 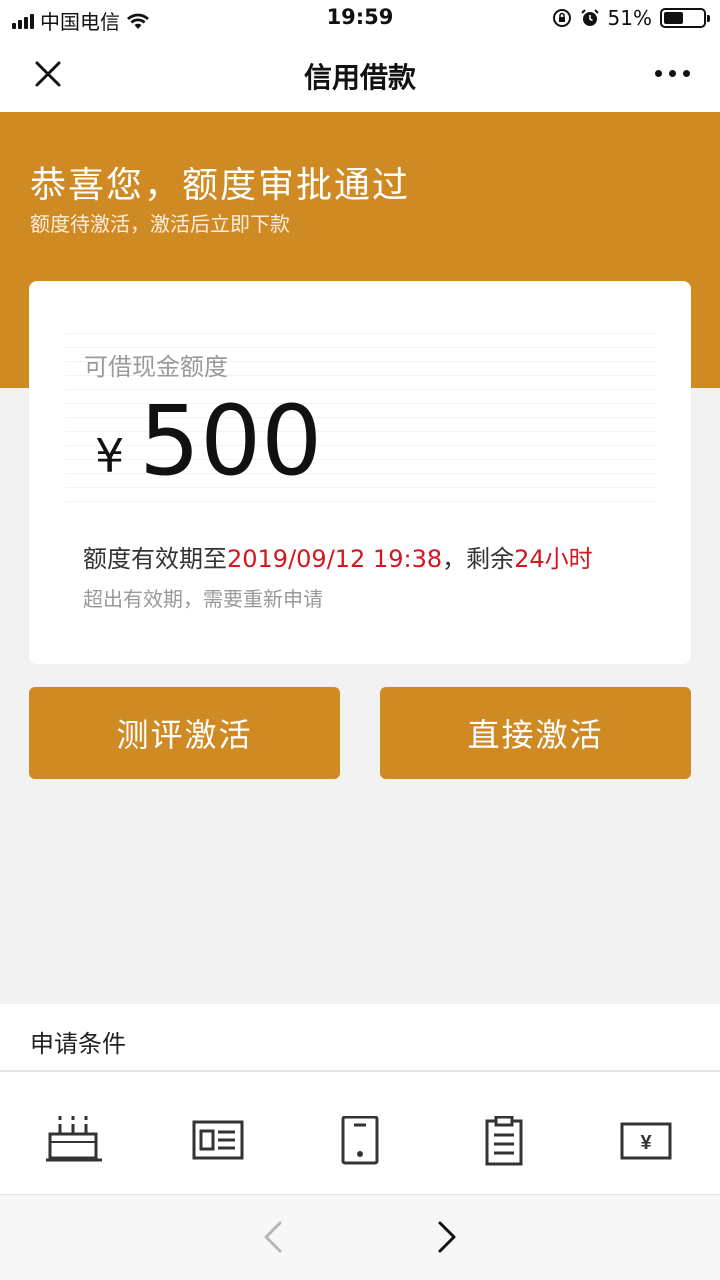 I want to click on alarm-icon, so click(x=589, y=17).